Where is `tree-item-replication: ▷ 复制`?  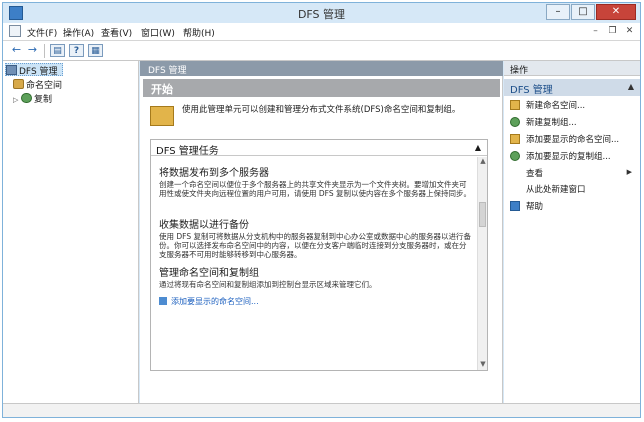
tree-item-replication: ▷ 复制 is located at coordinates (32, 98).